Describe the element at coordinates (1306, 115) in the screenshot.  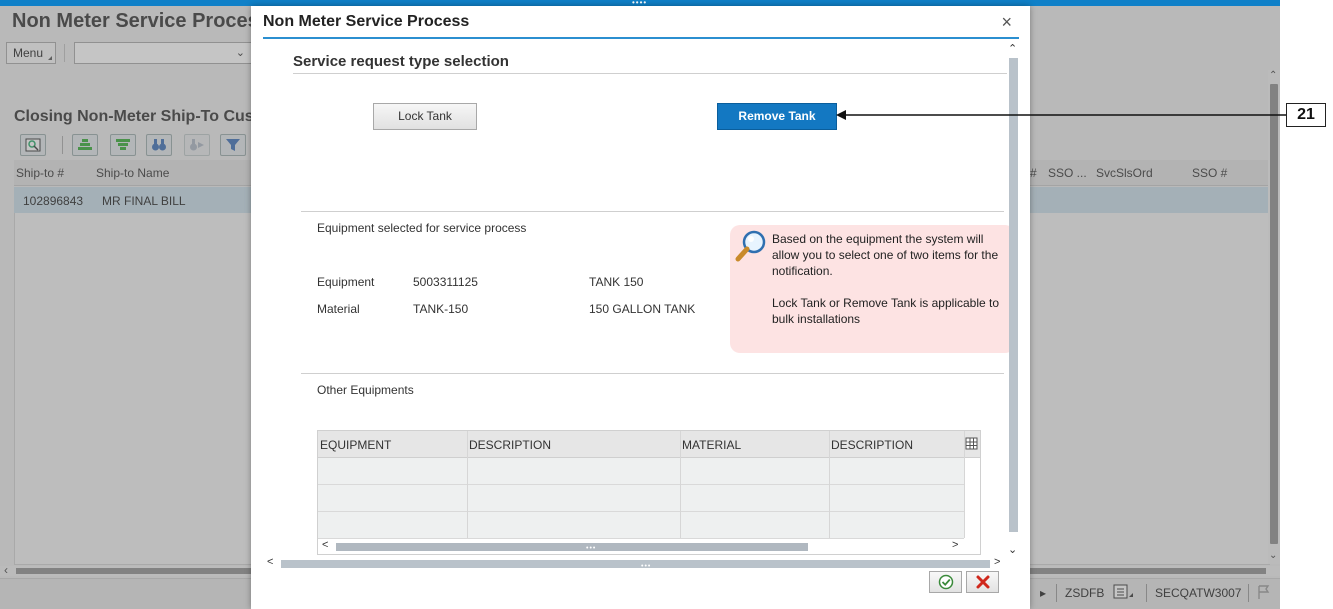
I see `callout-number: 21` at that location.